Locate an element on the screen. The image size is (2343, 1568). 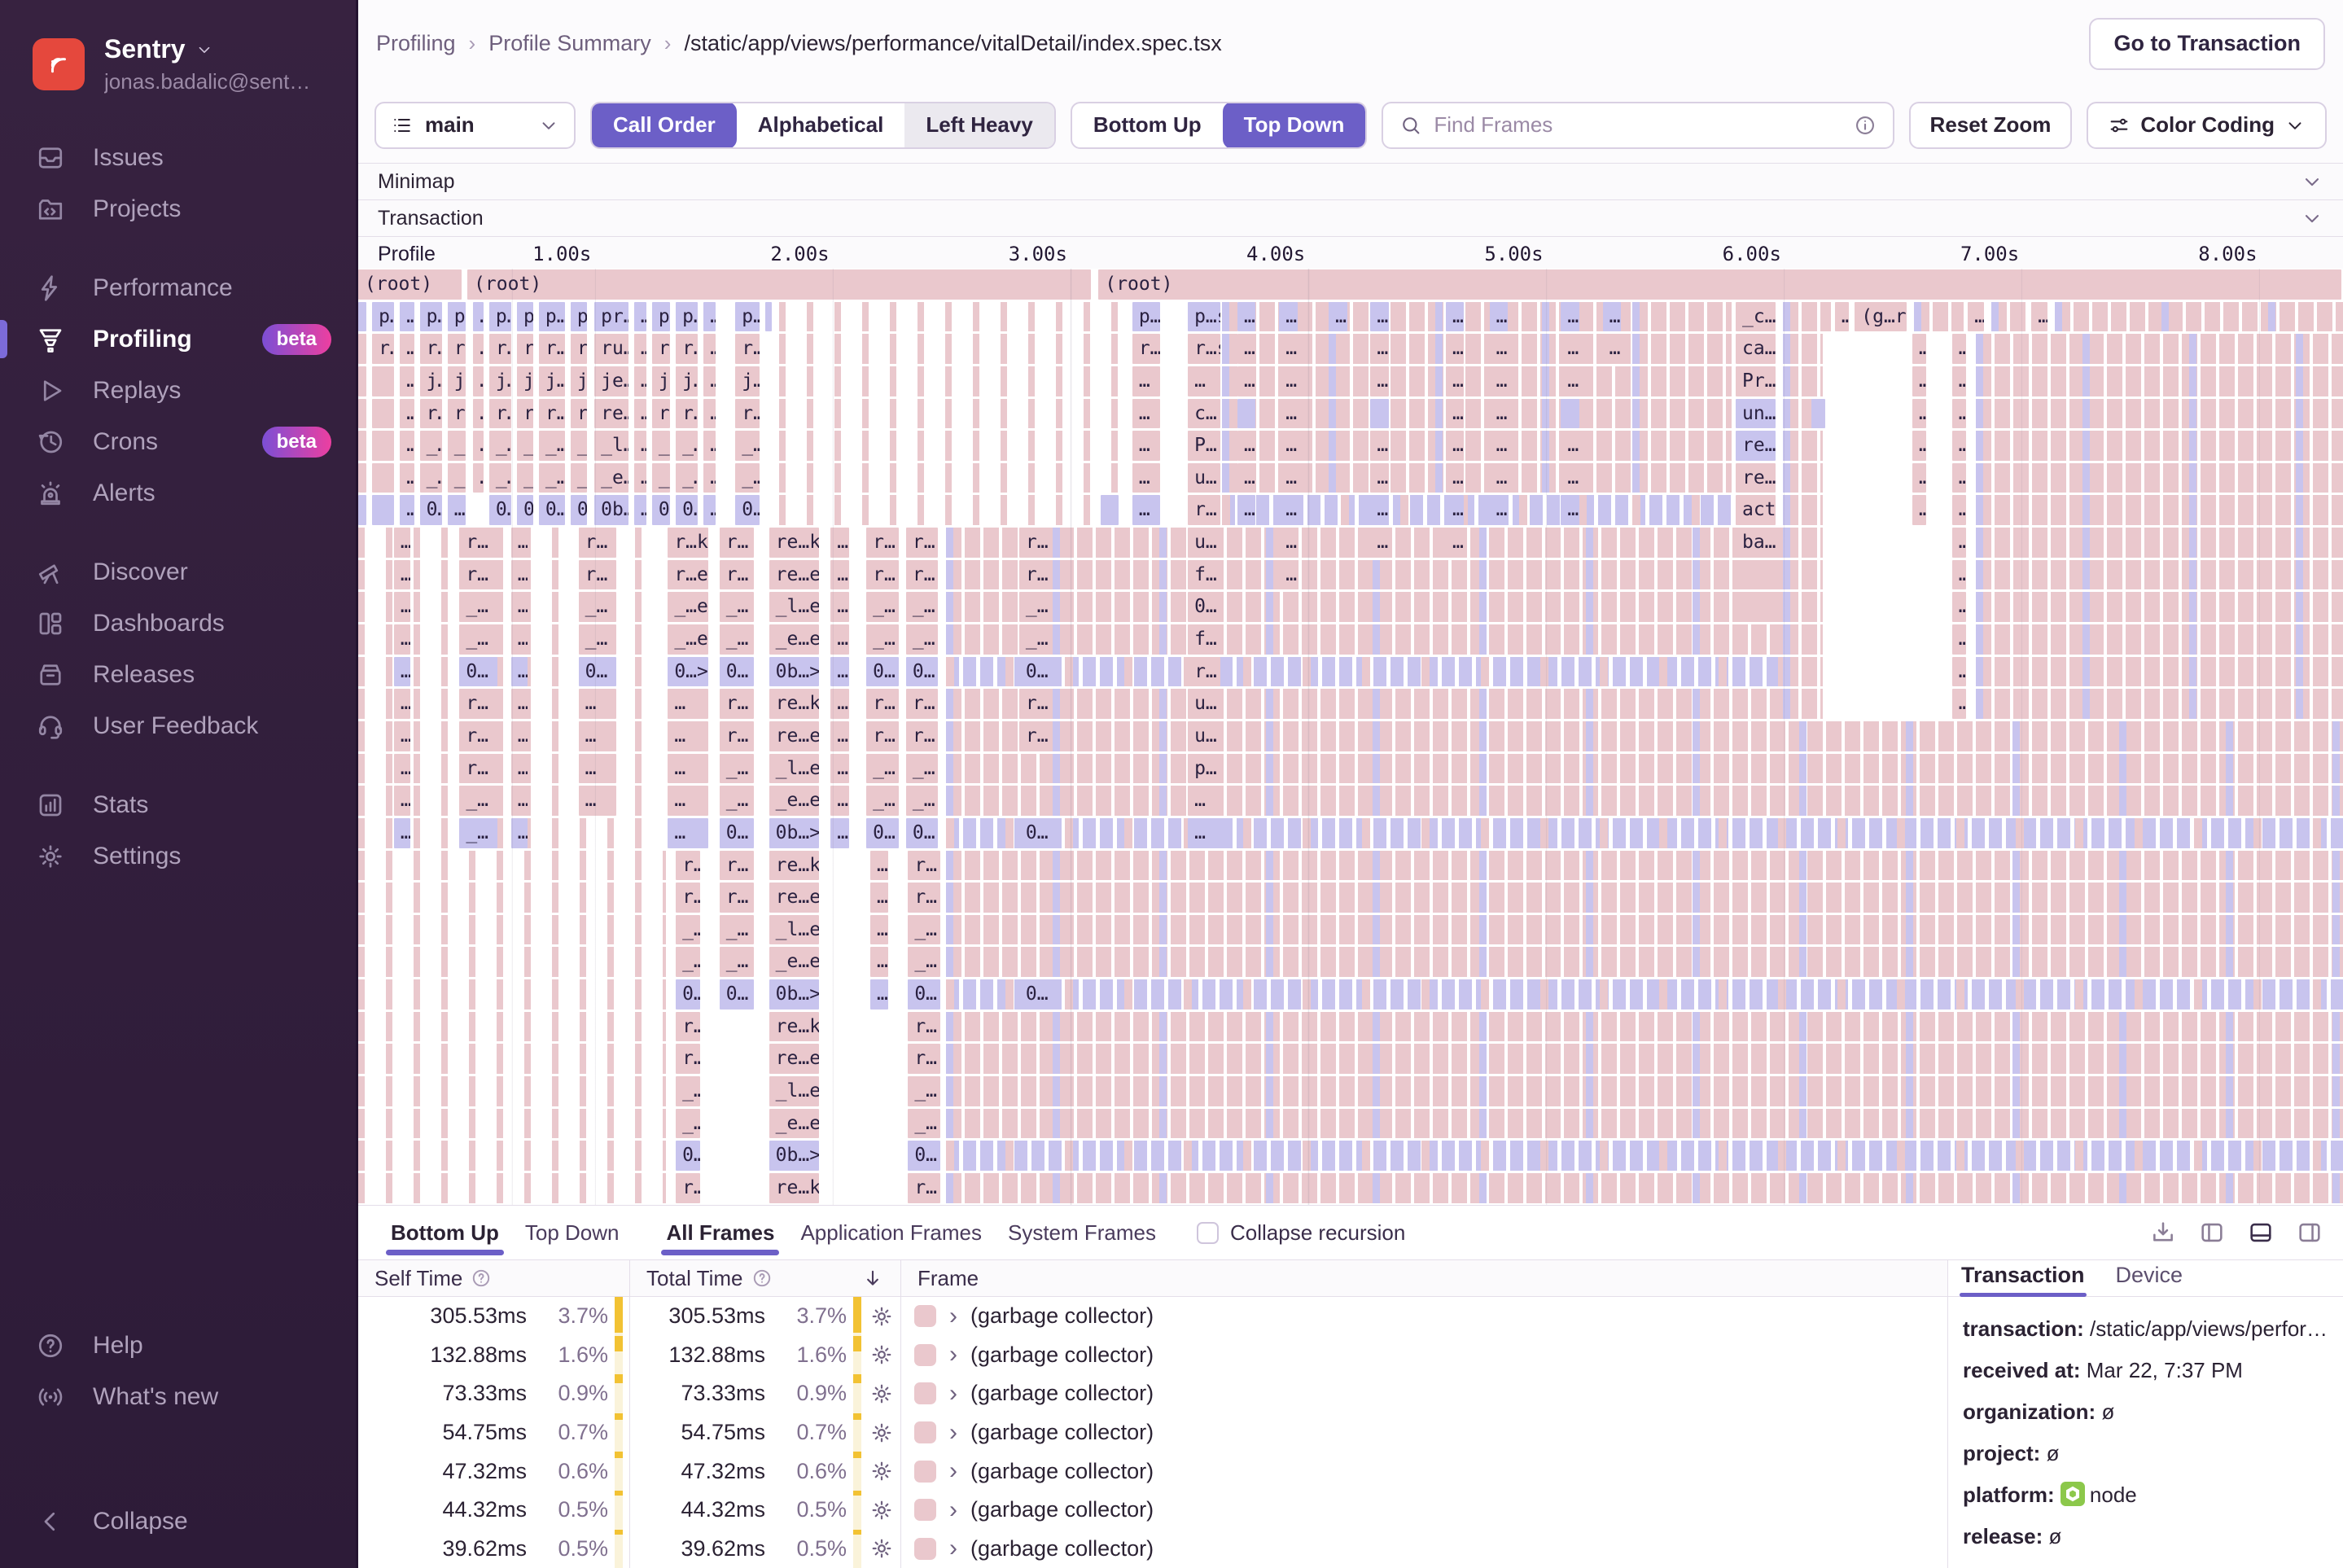
flame-frame-cell: r…s is located at coordinates (1204, 349).